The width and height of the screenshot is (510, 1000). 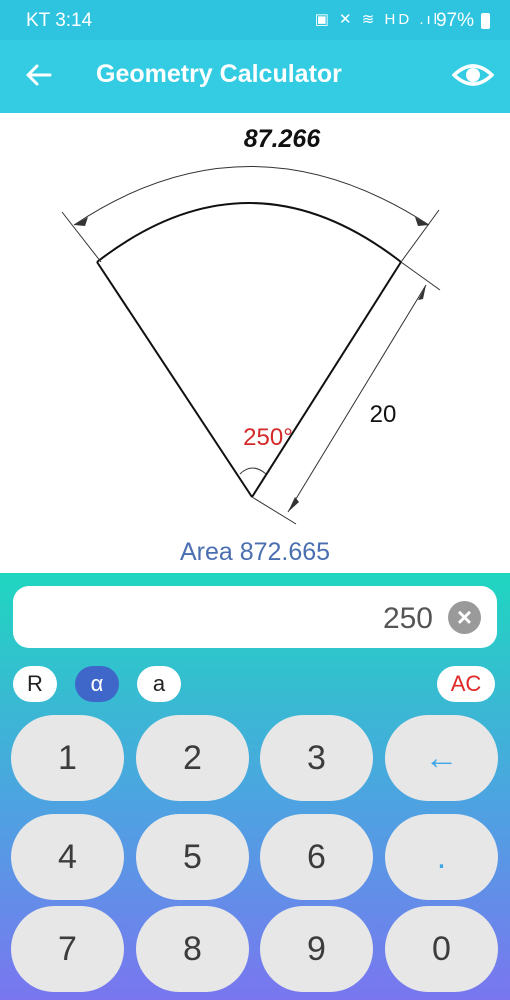 I want to click on key-3: 3, so click(x=316, y=758).